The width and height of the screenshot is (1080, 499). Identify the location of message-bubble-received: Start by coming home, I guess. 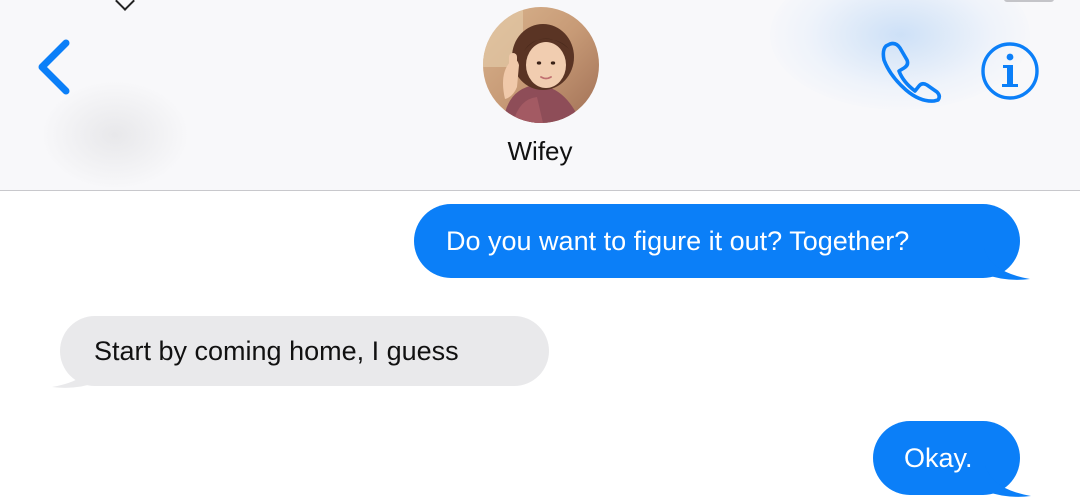
(300, 352).